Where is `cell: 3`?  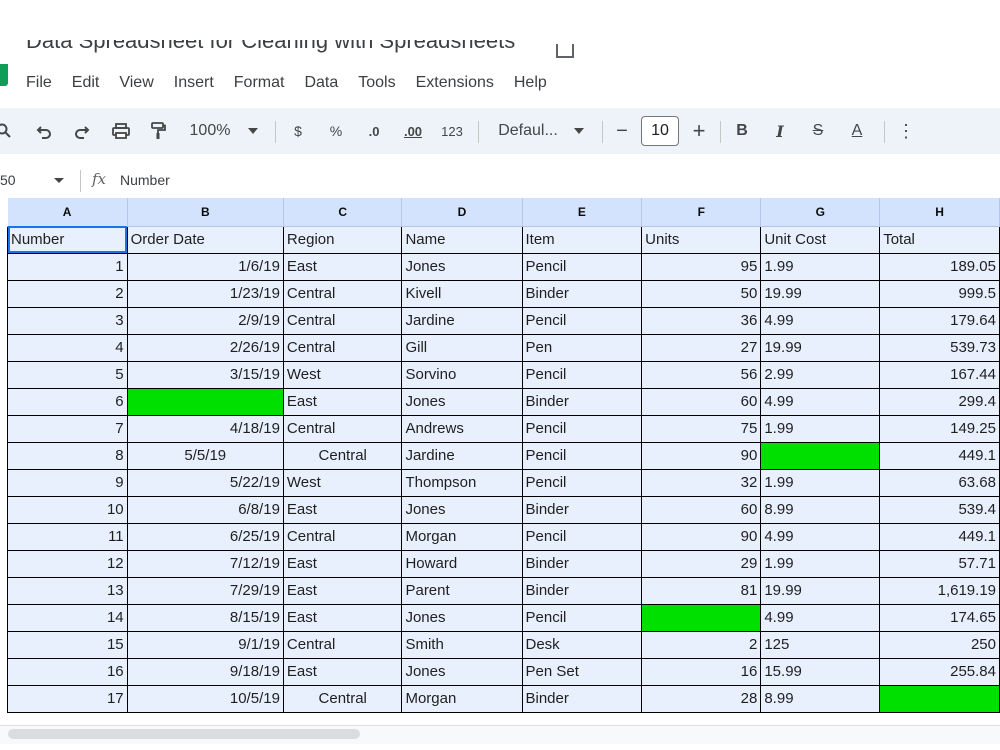
cell: 3 is located at coordinates (67, 320).